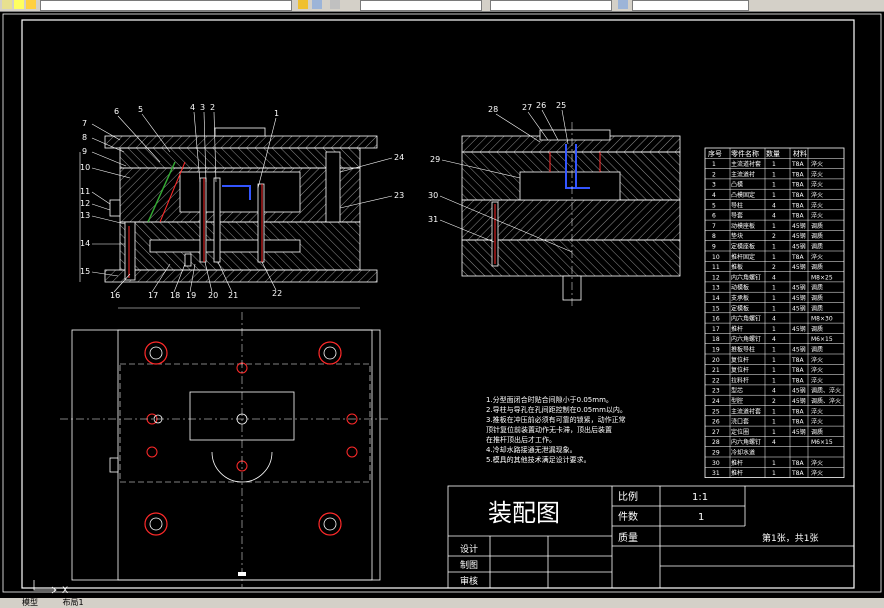 The image size is (884, 608). Describe the element at coordinates (84, 123) in the screenshot. I see `callout-7: 7` at that location.